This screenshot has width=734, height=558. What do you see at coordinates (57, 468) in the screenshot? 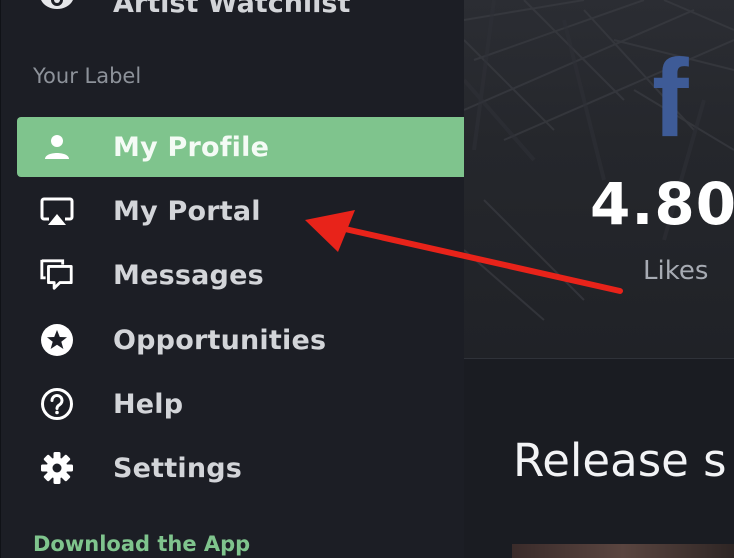
I see `gear-icon` at bounding box center [57, 468].